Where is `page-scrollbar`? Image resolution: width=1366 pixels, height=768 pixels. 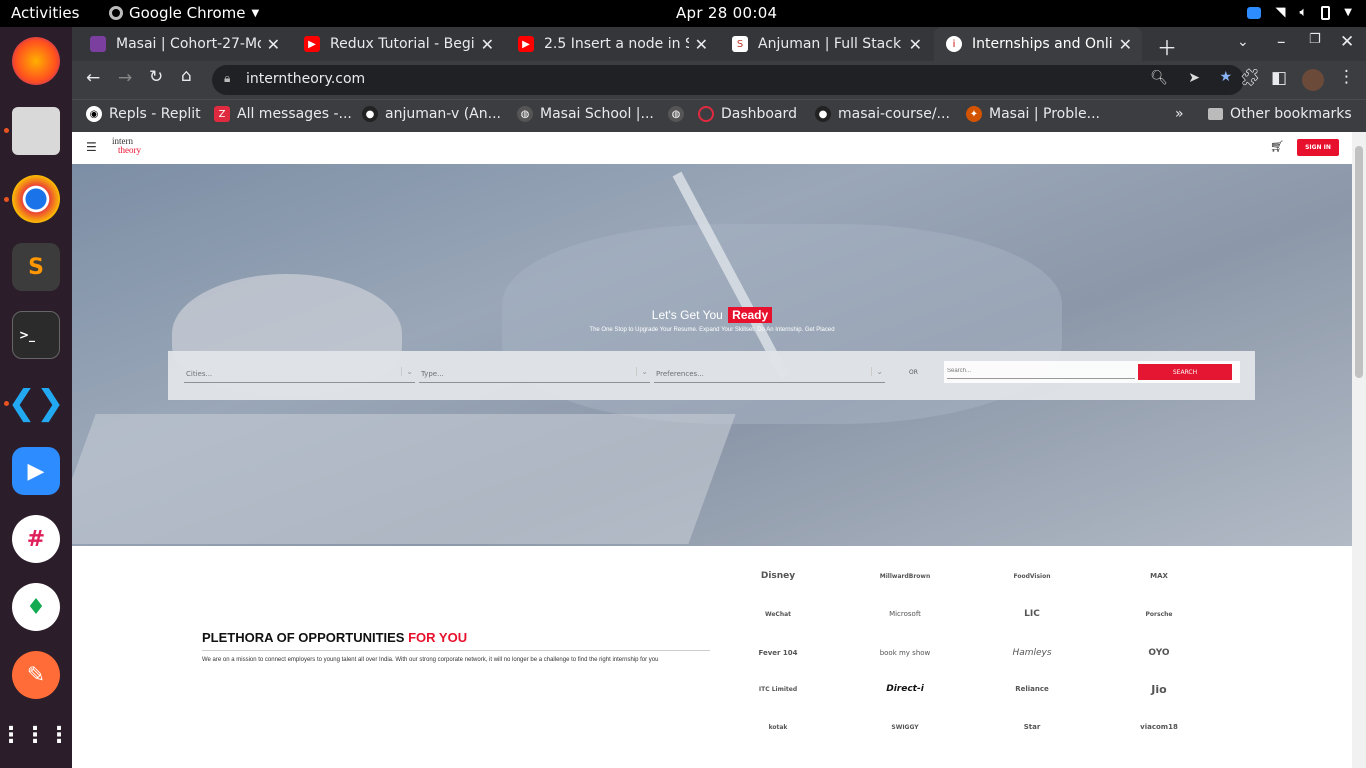
page-scrollbar is located at coordinates (1359, 450).